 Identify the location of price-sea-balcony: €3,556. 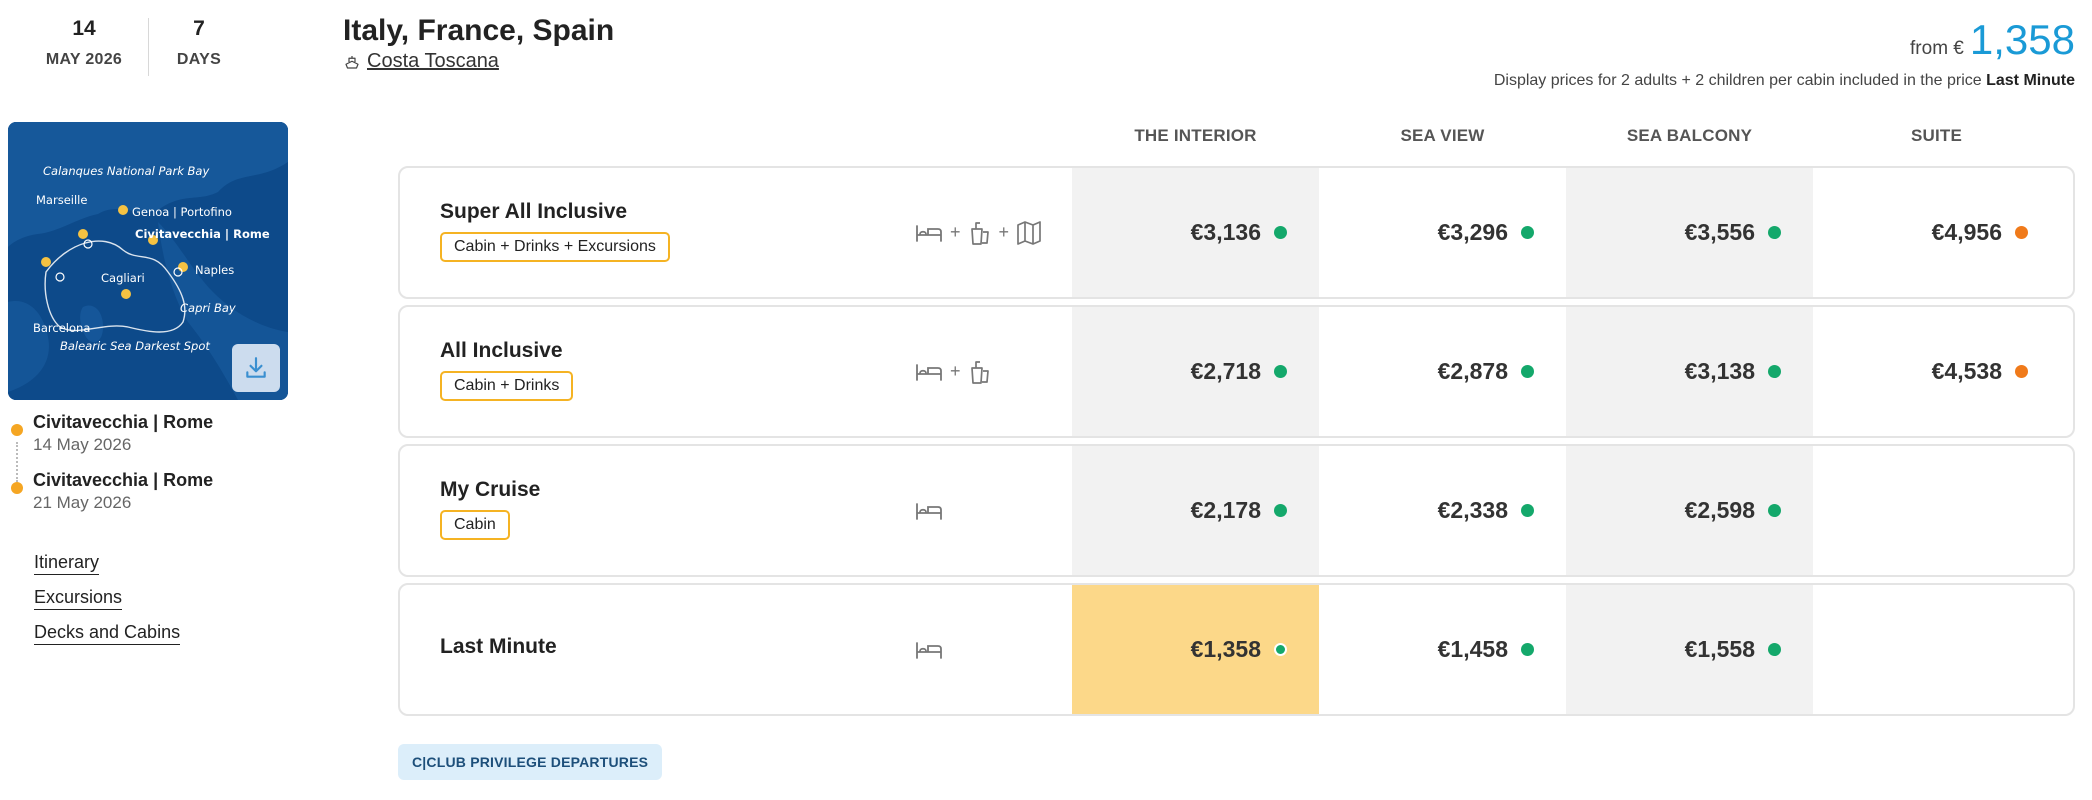
(1689, 232).